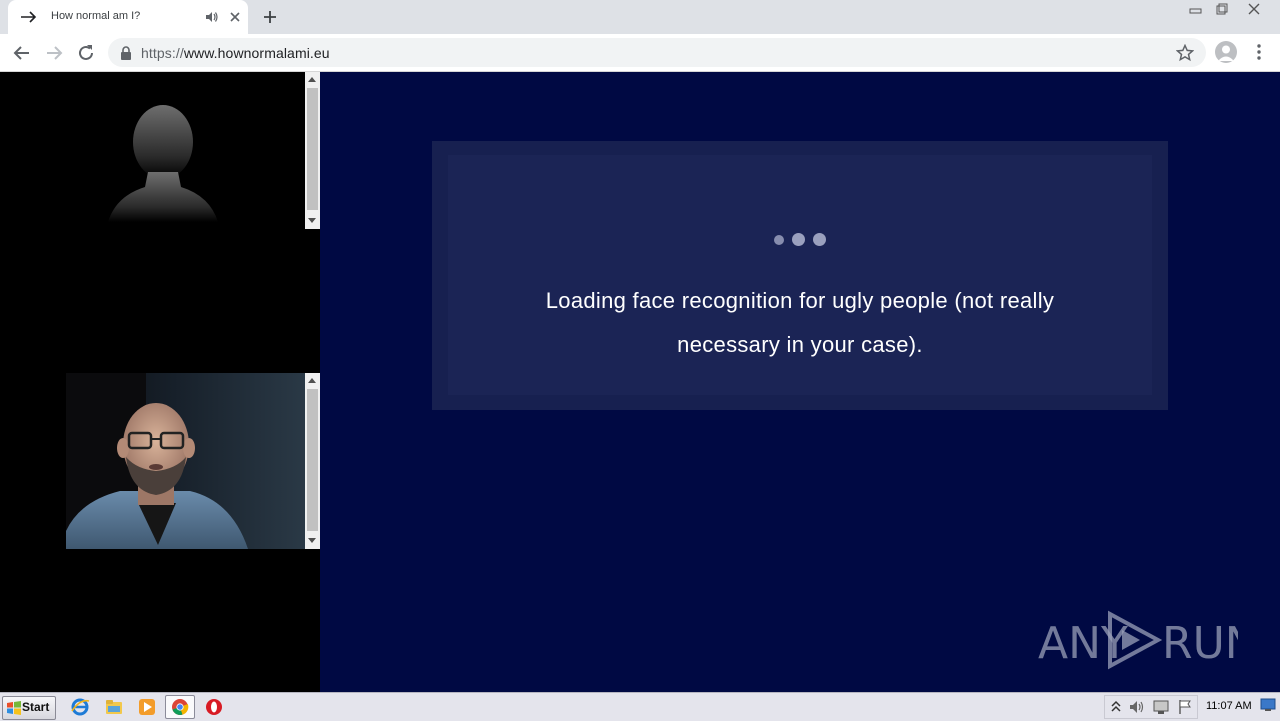 Image resolution: width=1280 pixels, height=721 pixels. What do you see at coordinates (80, 707) in the screenshot?
I see `ie-icon` at bounding box center [80, 707].